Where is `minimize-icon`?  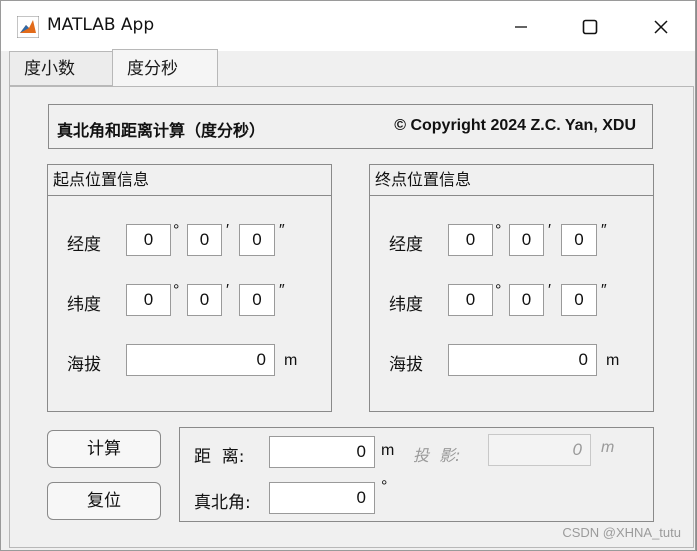
minimize-icon is located at coordinates (521, 27).